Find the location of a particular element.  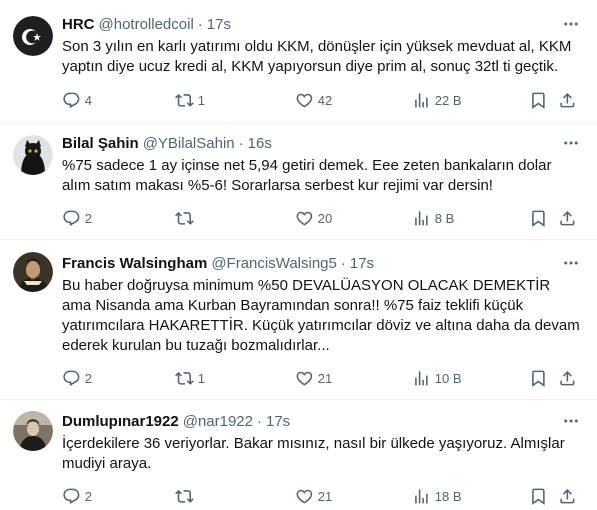

views-button: 8 B is located at coordinates (433, 218).